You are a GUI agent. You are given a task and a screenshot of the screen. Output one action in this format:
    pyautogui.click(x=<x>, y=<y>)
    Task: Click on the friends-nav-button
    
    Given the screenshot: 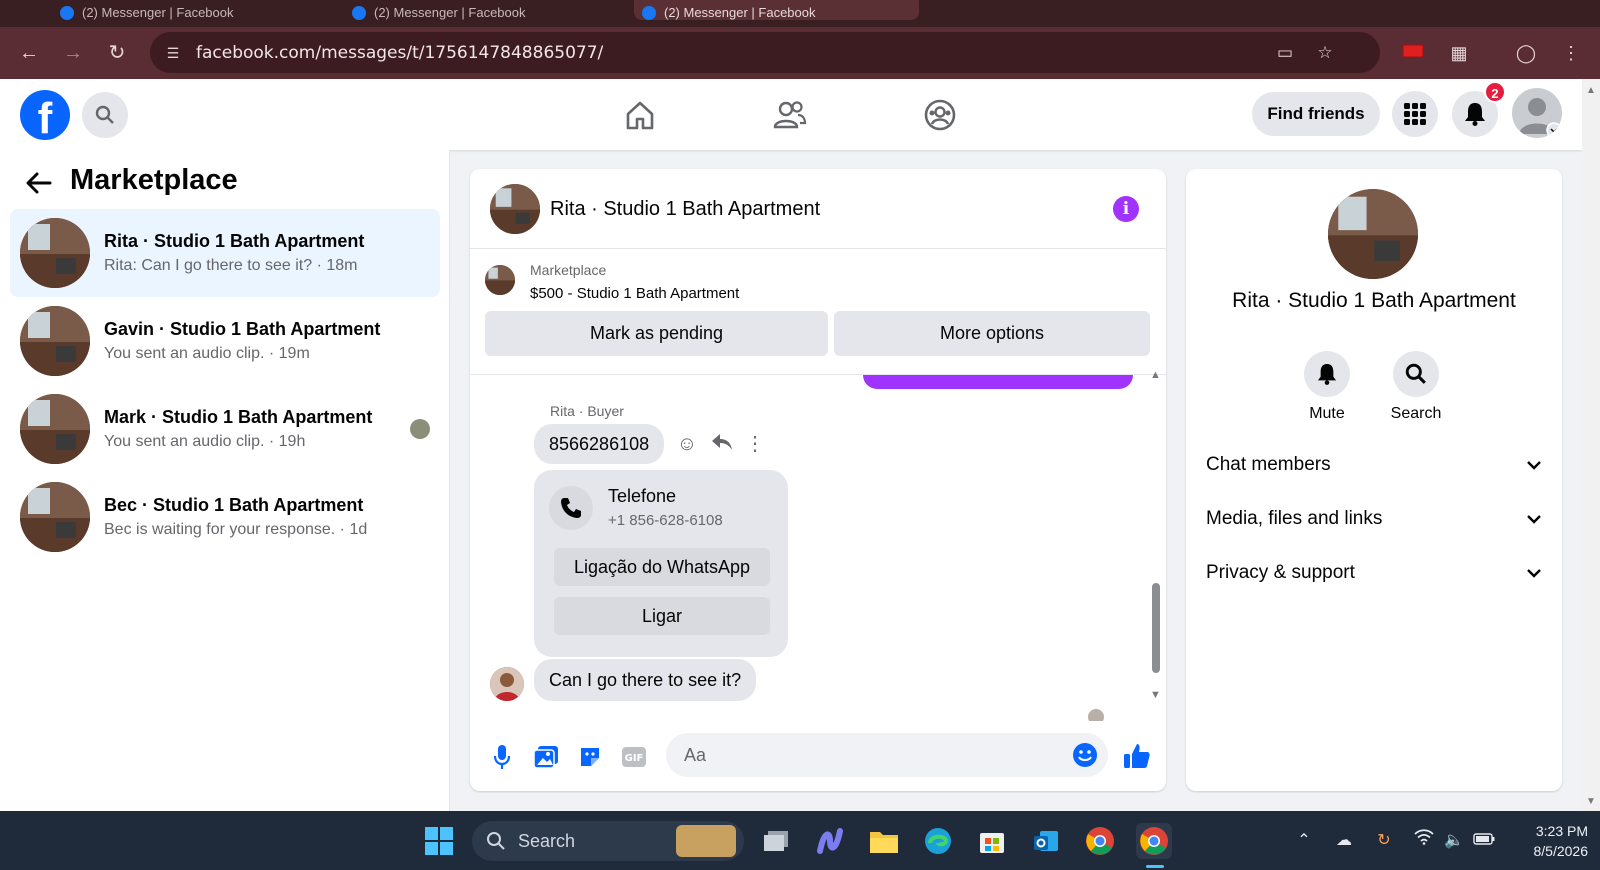 What is the action you would take?
    pyautogui.click(x=790, y=115)
    